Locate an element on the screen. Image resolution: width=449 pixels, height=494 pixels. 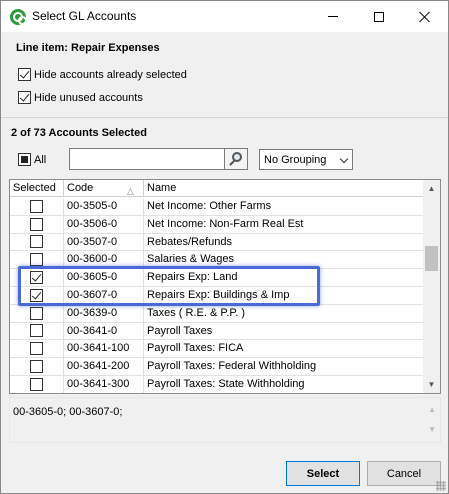
minimize-button is located at coordinates (333, 16).